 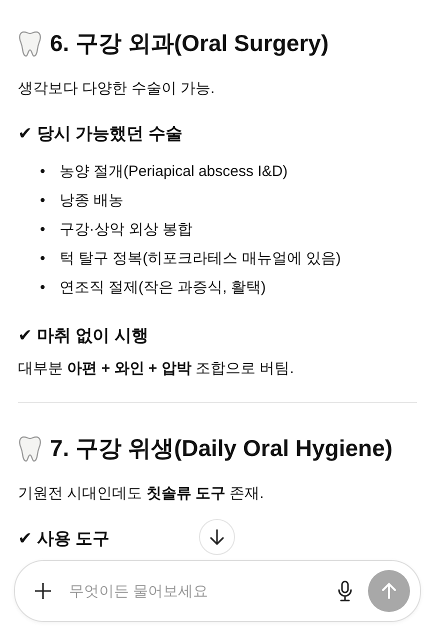 What do you see at coordinates (389, 591) in the screenshot?
I see `arrow-up-icon` at bounding box center [389, 591].